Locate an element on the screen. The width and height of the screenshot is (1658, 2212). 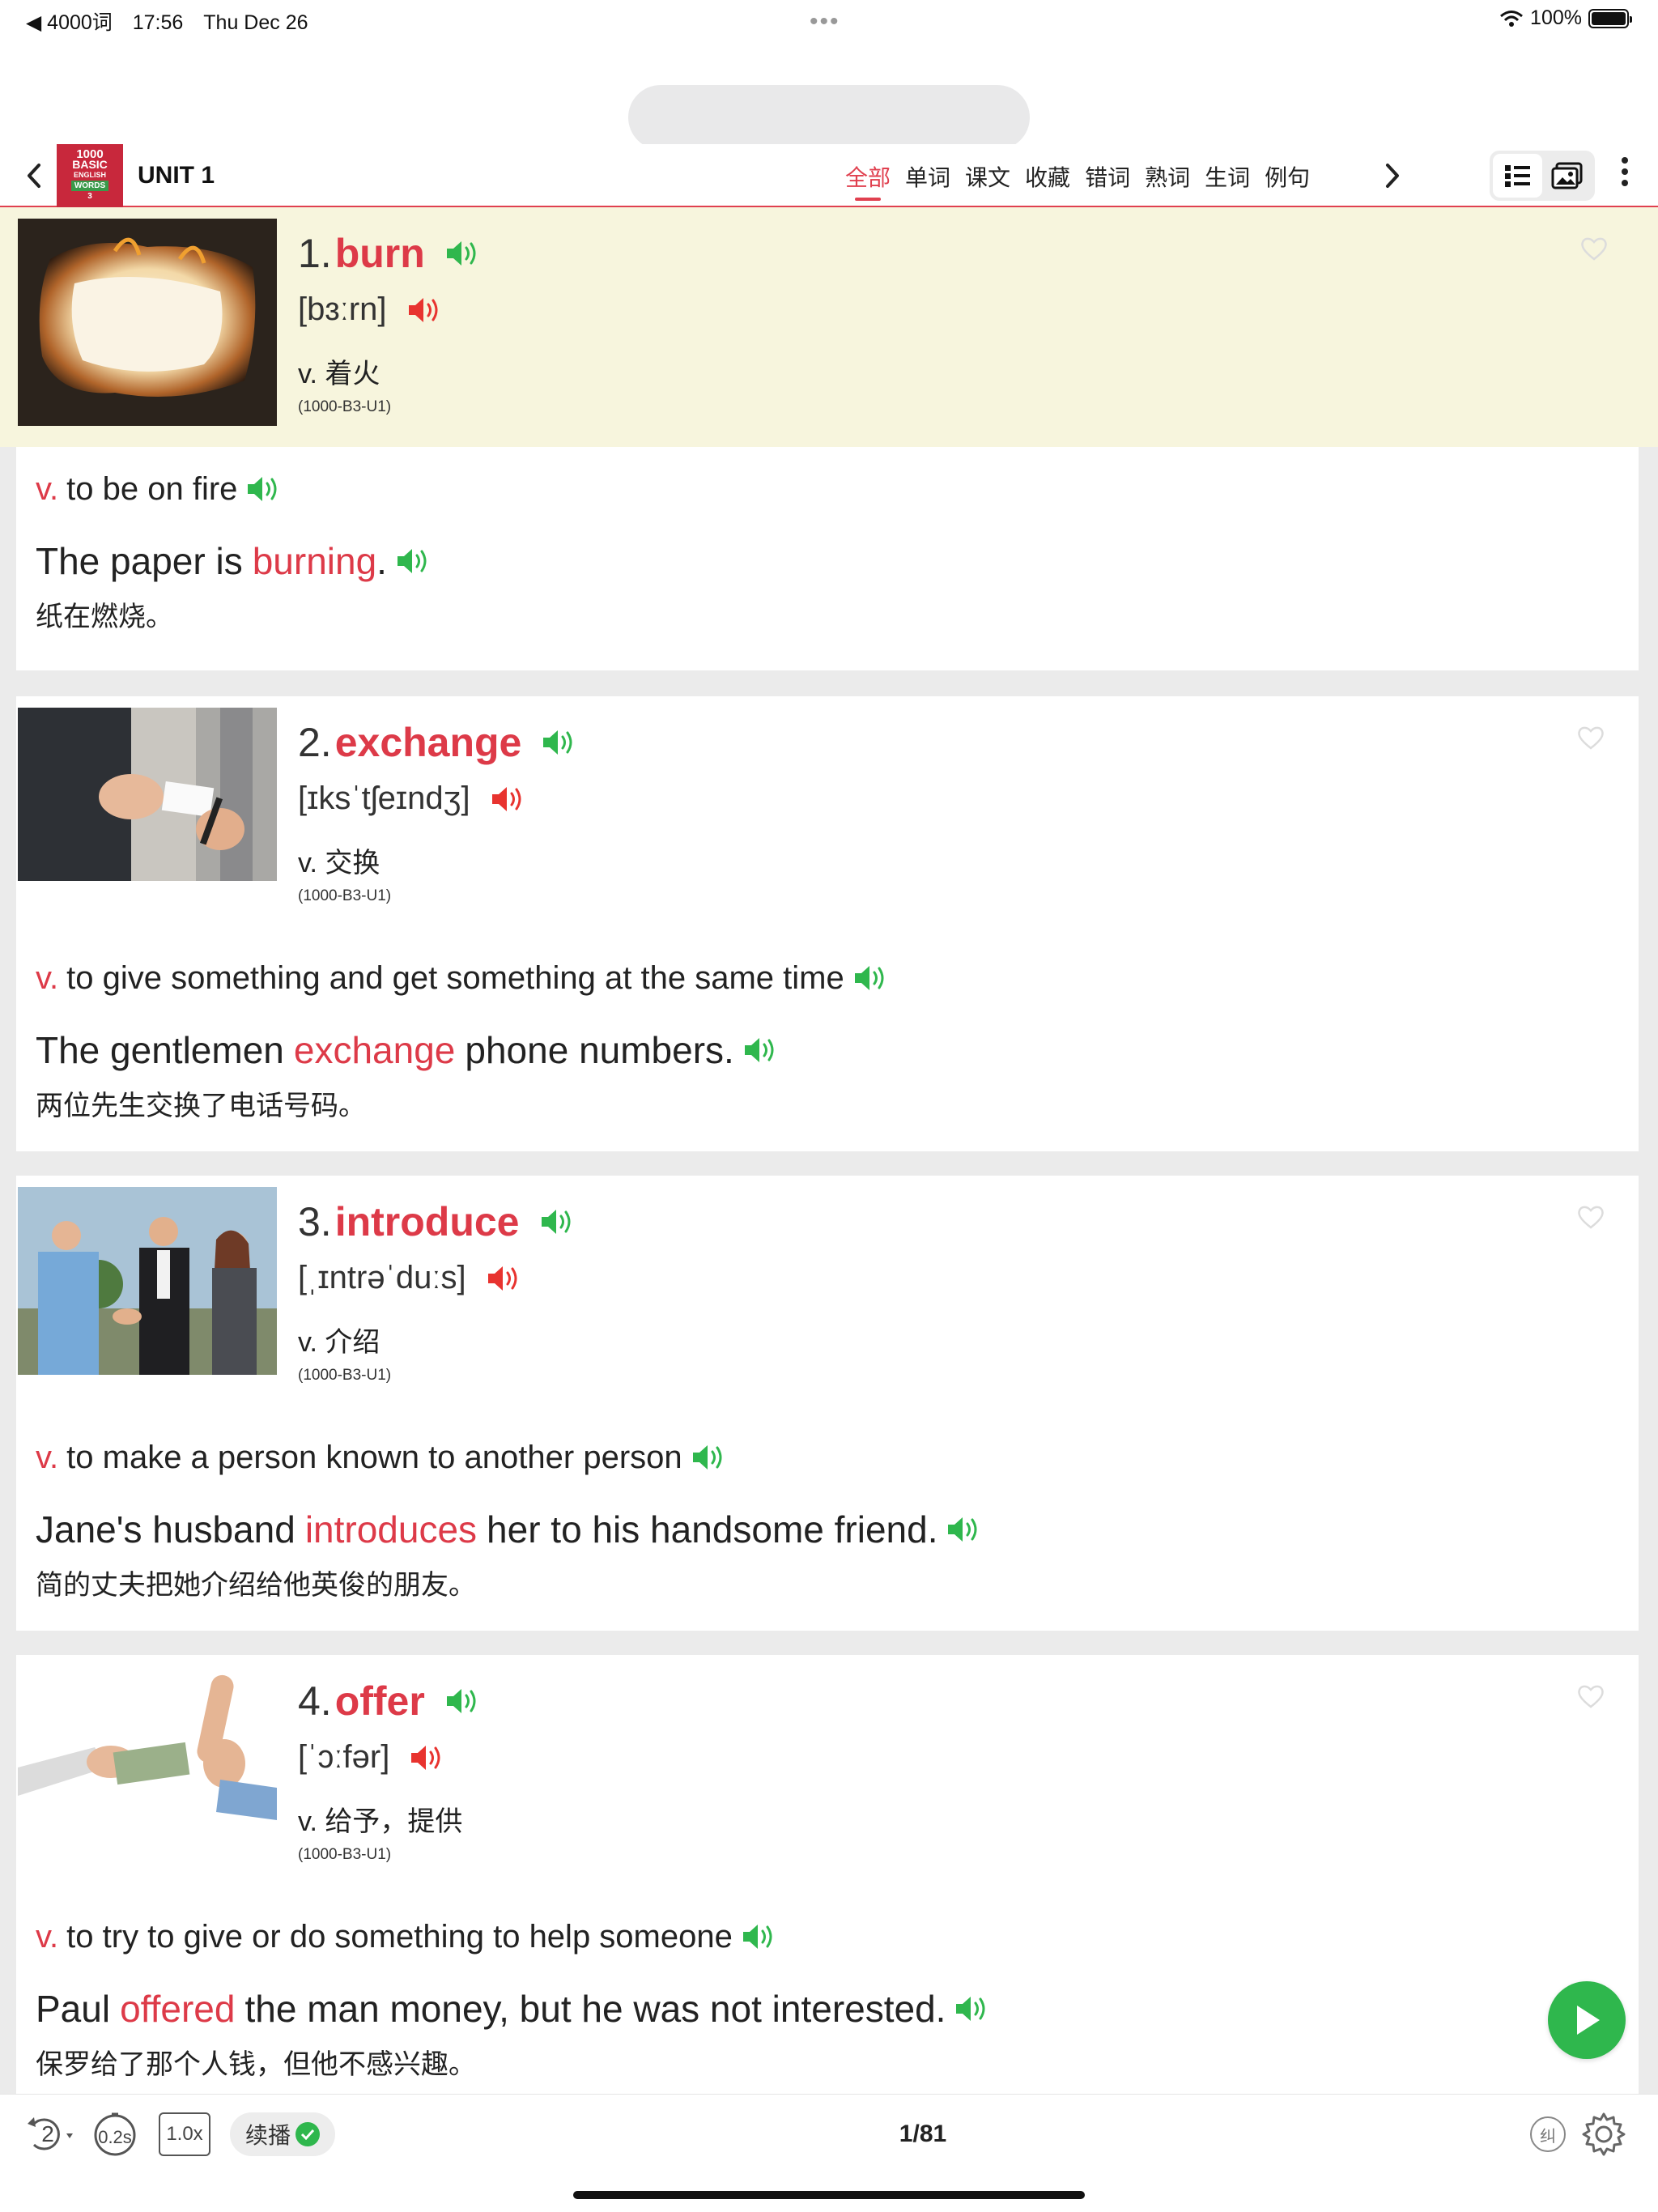
settings-button is located at coordinates (1603, 2134).